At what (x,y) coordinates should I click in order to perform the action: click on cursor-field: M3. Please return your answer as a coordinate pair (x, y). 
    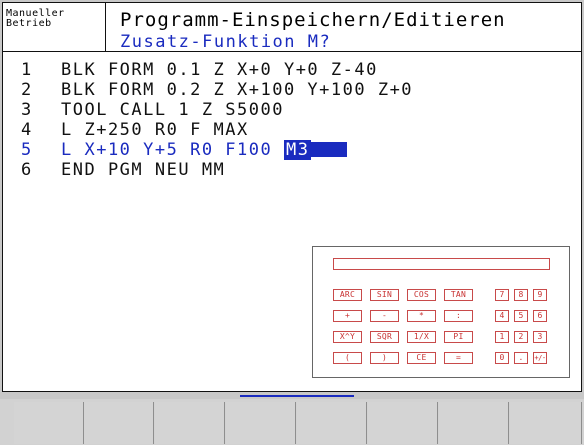
    Looking at the image, I should click on (297, 150).